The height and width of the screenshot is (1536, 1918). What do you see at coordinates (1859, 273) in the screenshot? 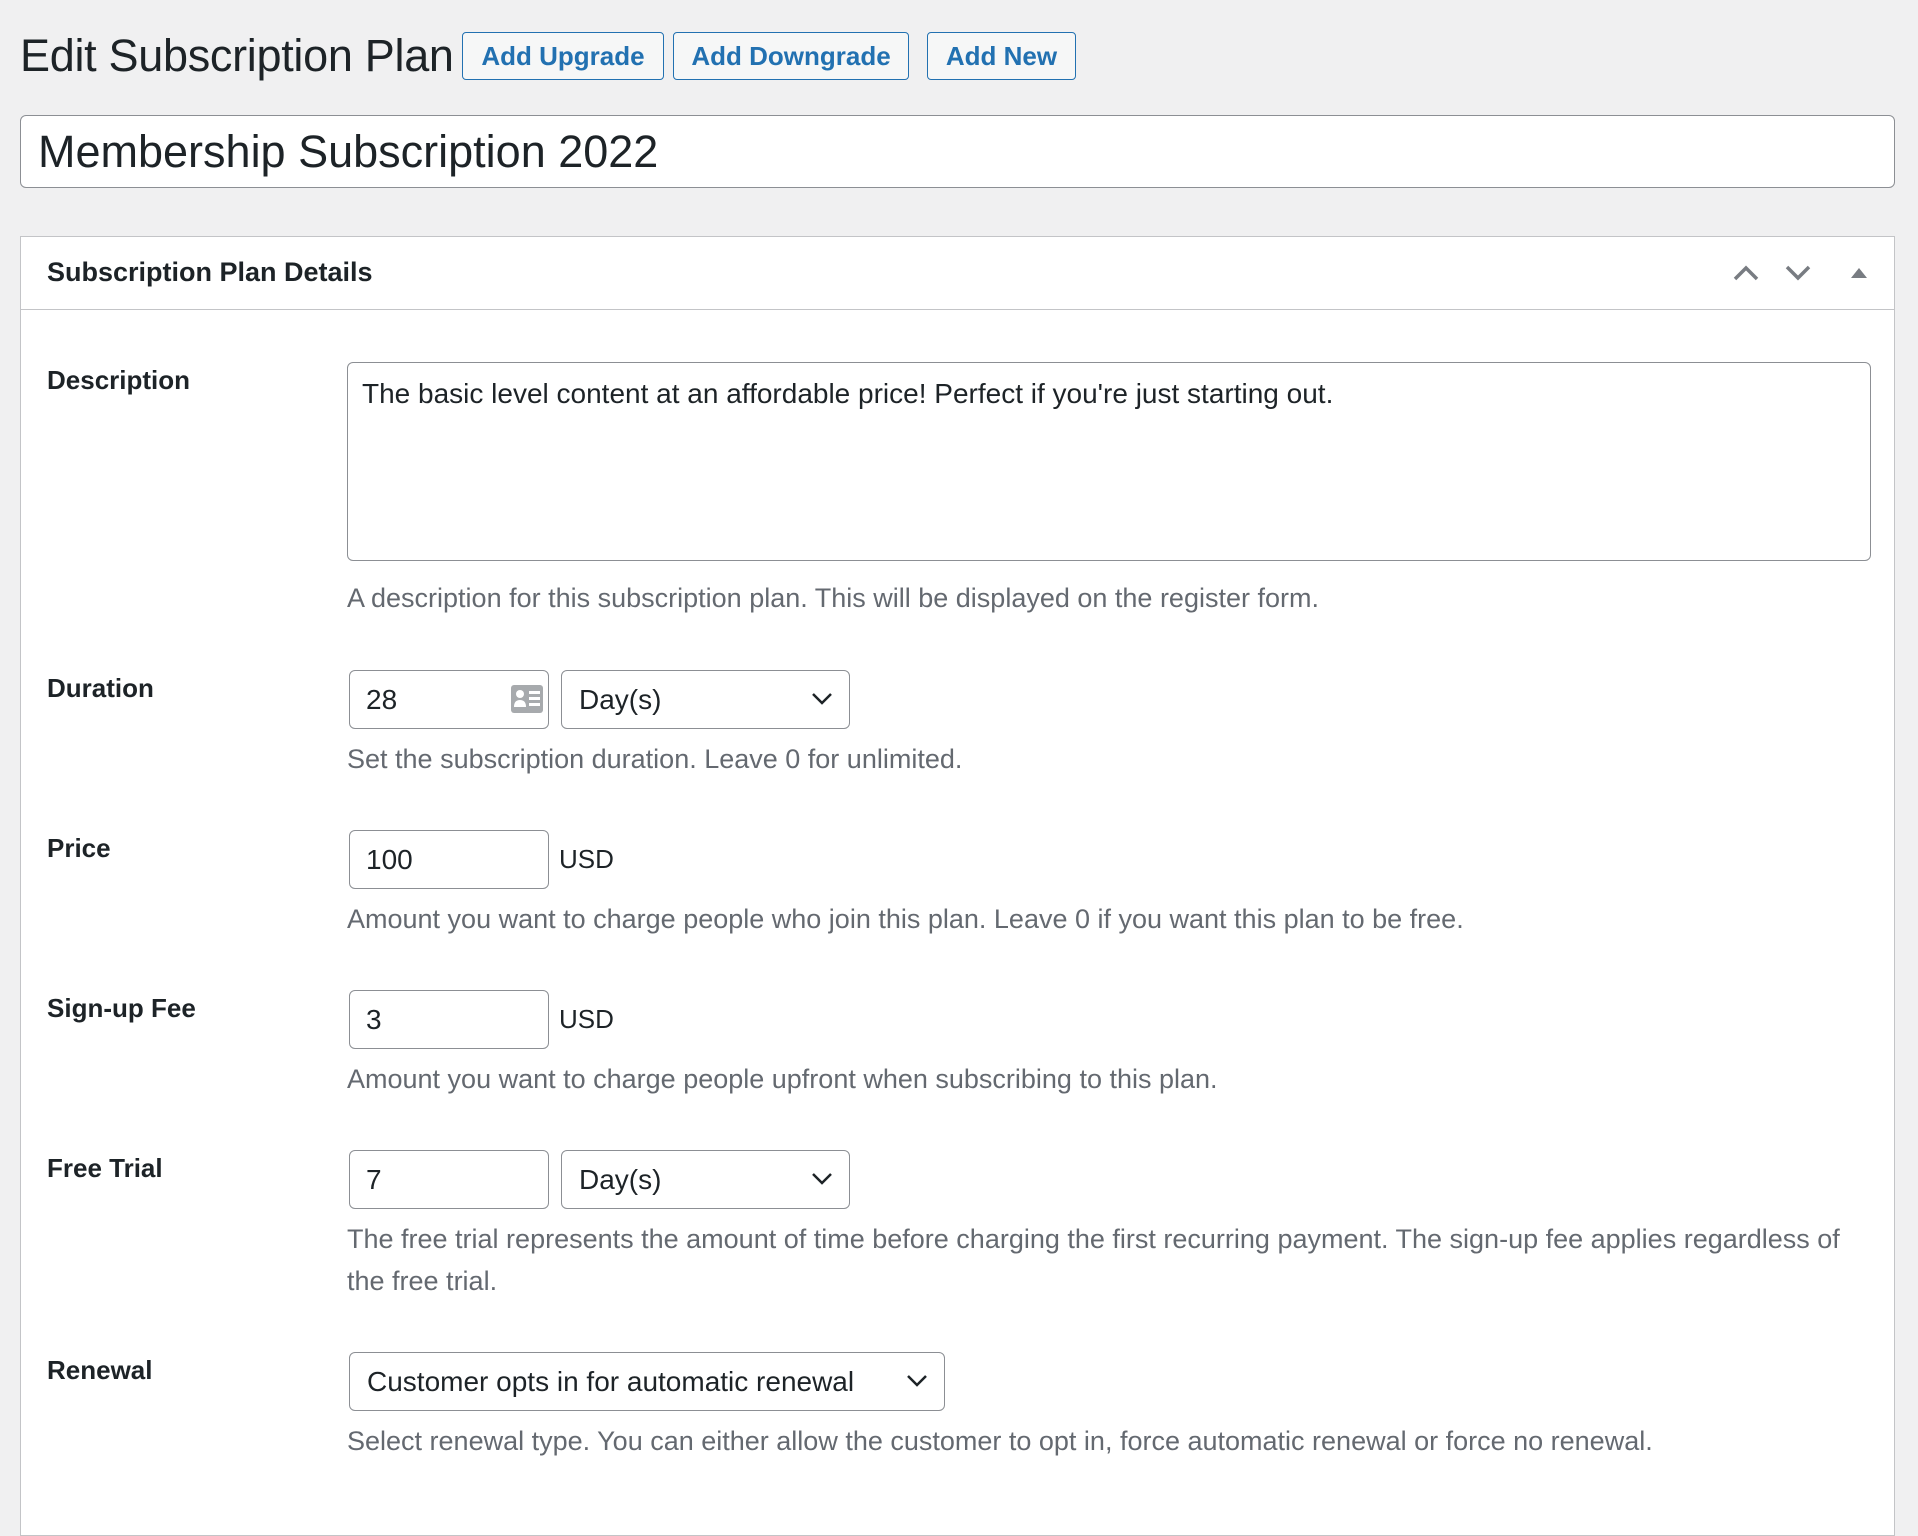
I see `toggle-panel-icon` at bounding box center [1859, 273].